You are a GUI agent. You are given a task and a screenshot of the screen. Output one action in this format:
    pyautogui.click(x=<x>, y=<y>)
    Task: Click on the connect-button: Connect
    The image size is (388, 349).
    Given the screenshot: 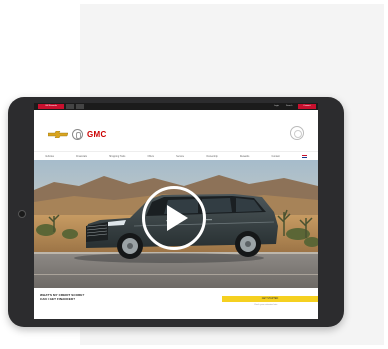 What is the action you would take?
    pyautogui.click(x=307, y=106)
    